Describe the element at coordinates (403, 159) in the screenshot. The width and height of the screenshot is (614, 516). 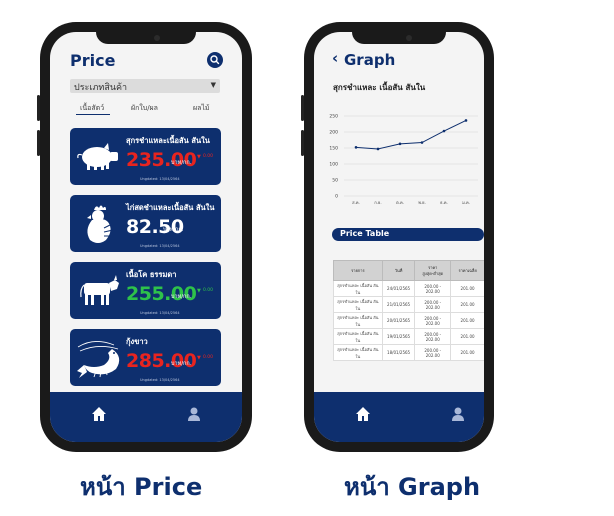
I see `price-line-chart: 0 50 100 150 200 250 ส.ค. ก.ย. ต.ค. พ.ย. ธ.ค. ม.ค.` at that location.